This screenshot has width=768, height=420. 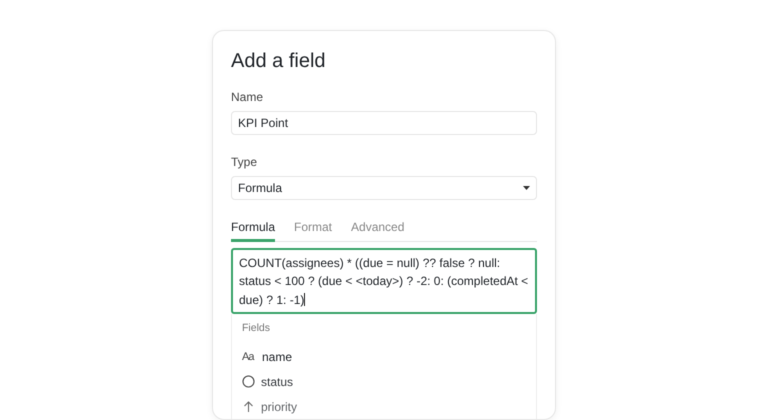 I want to click on section-heading: Fields, so click(x=257, y=328).